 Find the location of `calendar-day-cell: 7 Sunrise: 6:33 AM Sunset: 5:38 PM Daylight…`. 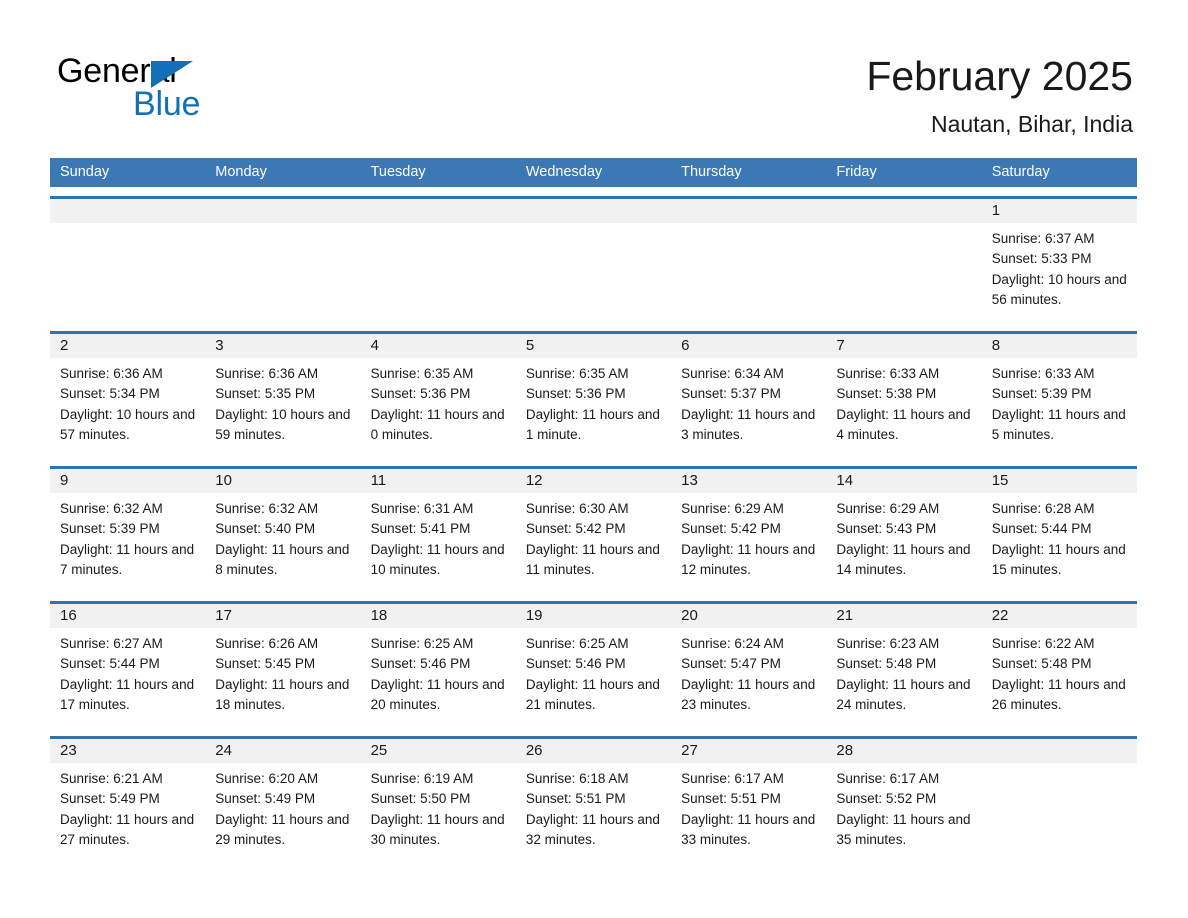

calendar-day-cell: 7 Sunrise: 6:33 AM Sunset: 5:38 PM Daylight… is located at coordinates (904, 394).